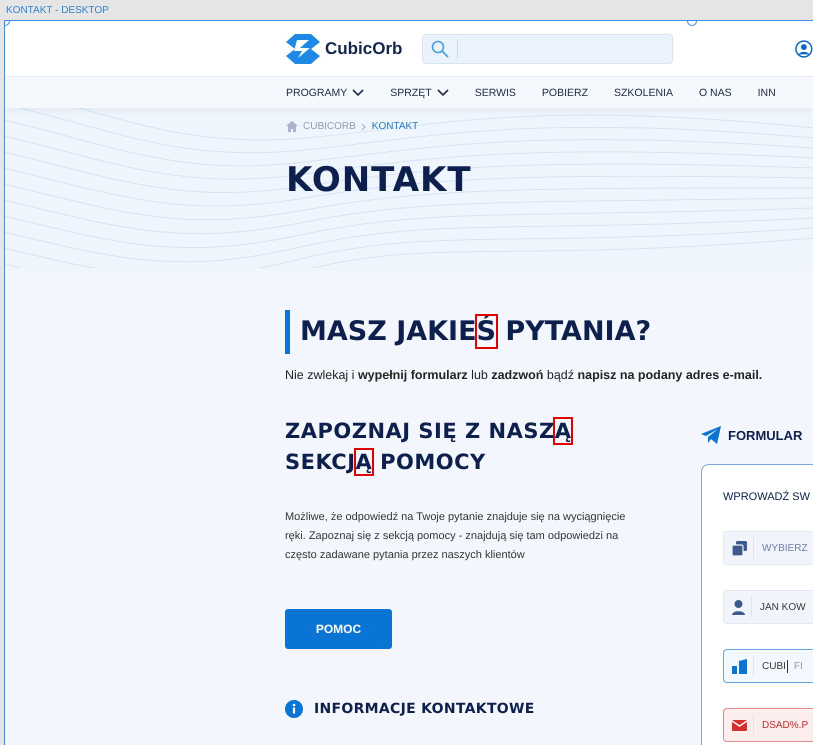  Describe the element at coordinates (294, 709) in the screenshot. I see `info-icon` at that location.